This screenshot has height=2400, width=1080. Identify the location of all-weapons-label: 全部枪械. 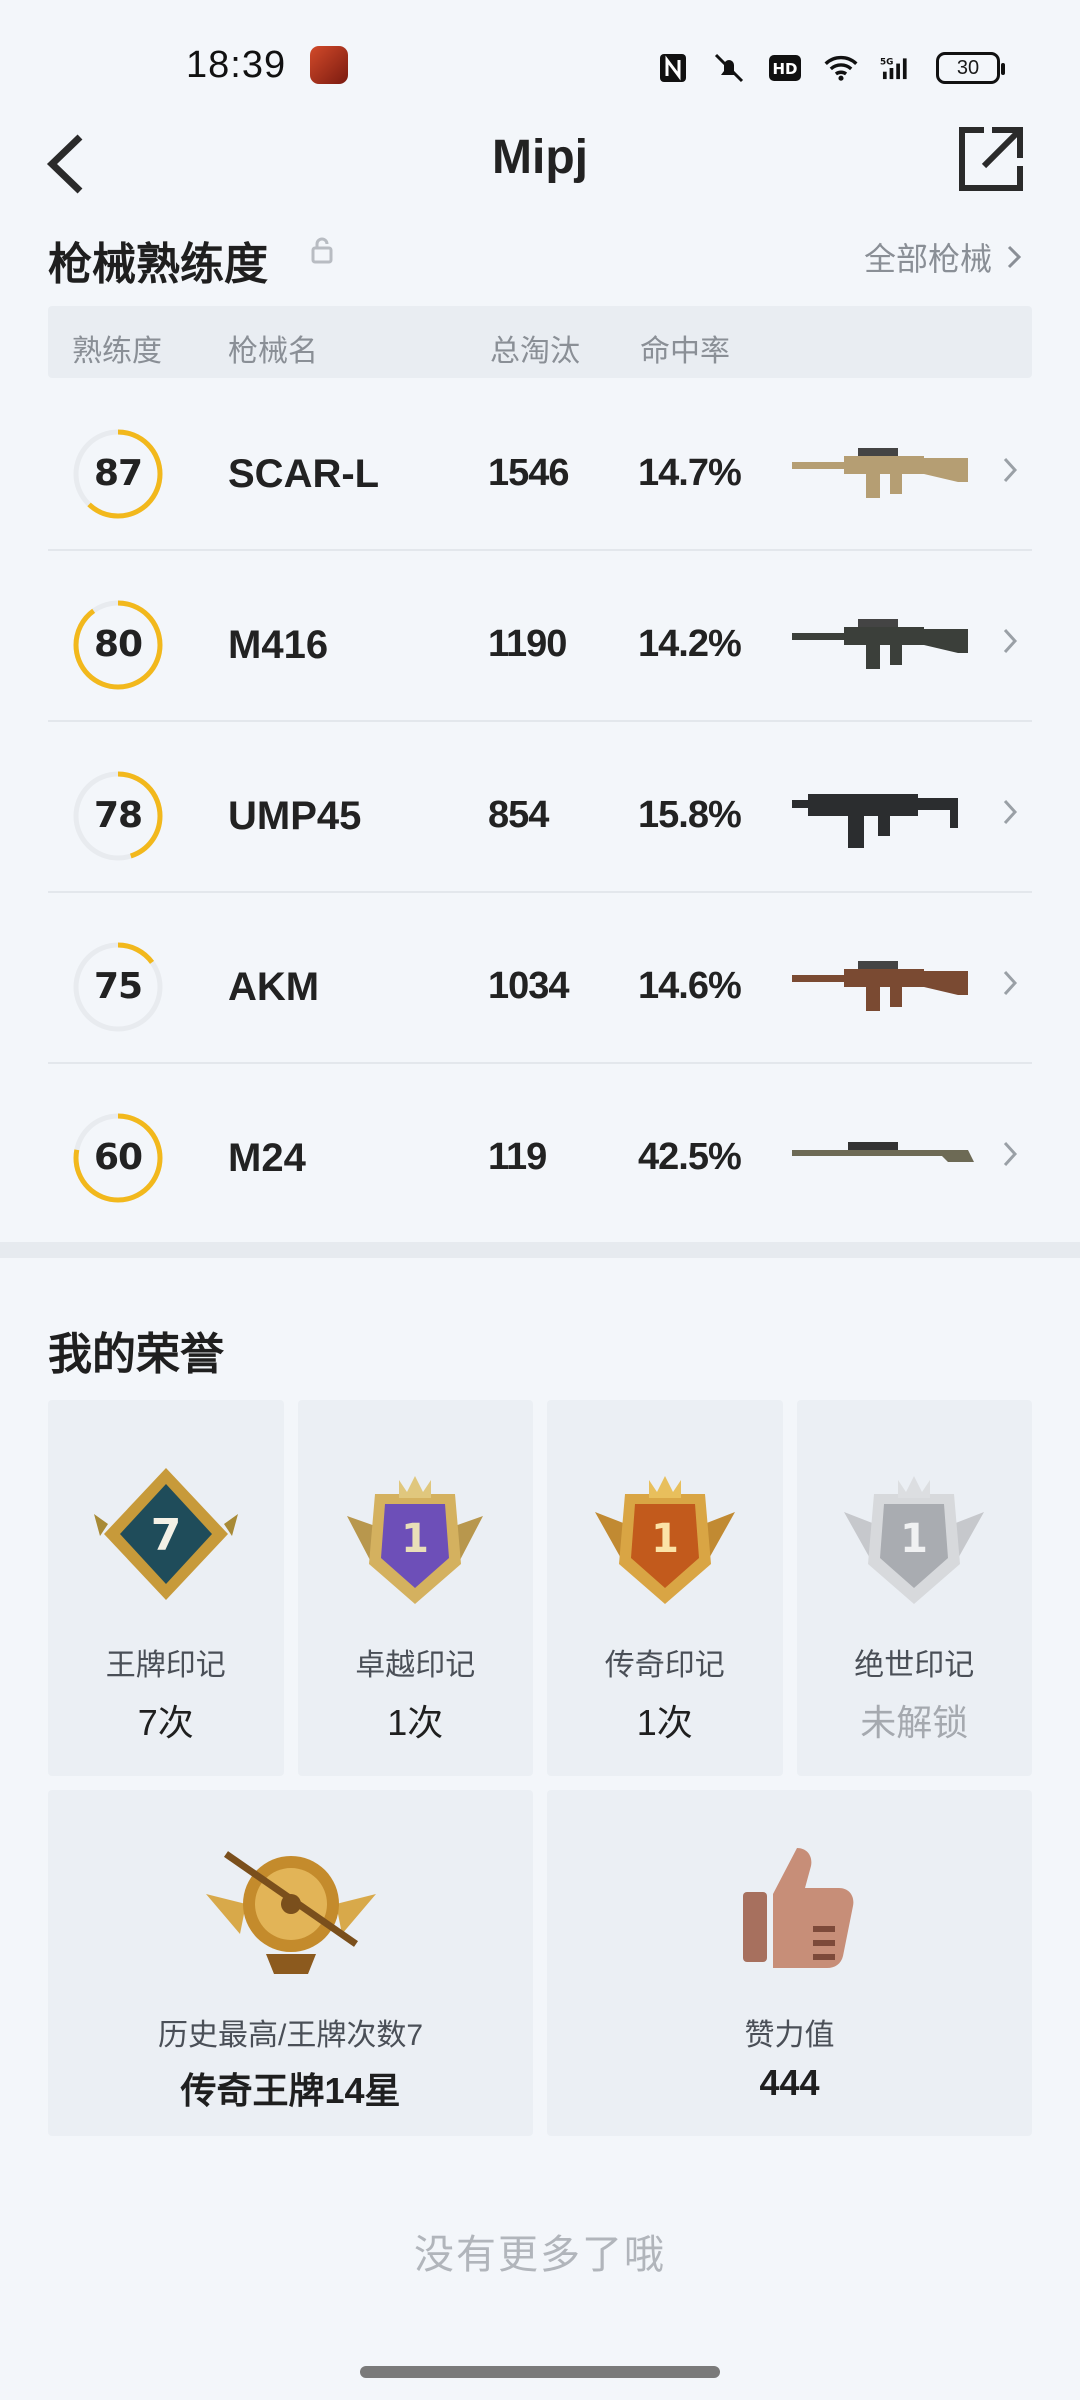
(927, 259).